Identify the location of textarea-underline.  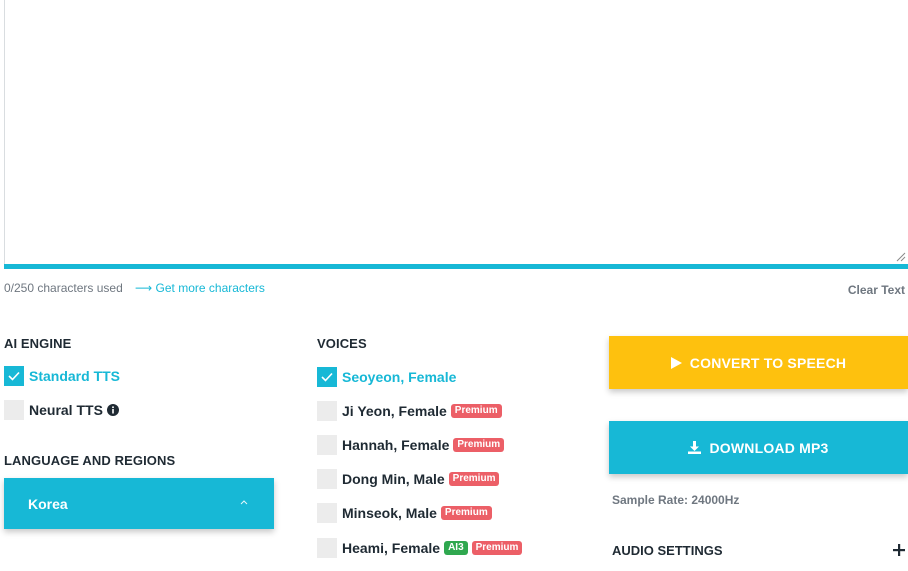
(456, 266).